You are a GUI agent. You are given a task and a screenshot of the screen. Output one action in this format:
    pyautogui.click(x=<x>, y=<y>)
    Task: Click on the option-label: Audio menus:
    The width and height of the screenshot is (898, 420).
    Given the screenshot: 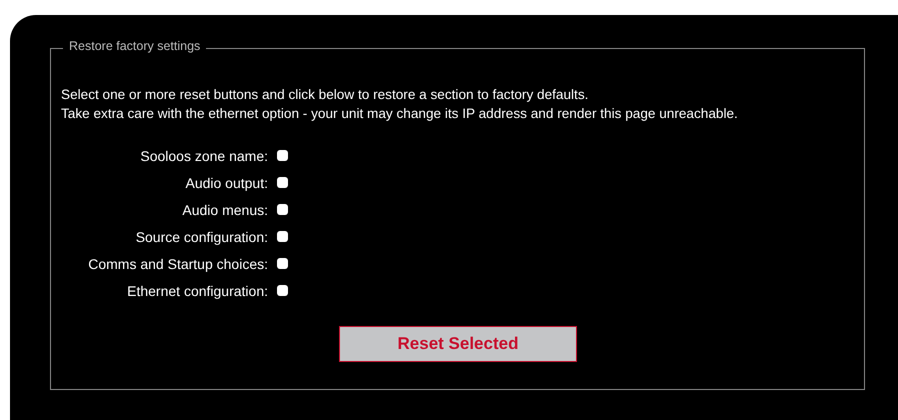 What is the action you would take?
    pyautogui.click(x=224, y=210)
    